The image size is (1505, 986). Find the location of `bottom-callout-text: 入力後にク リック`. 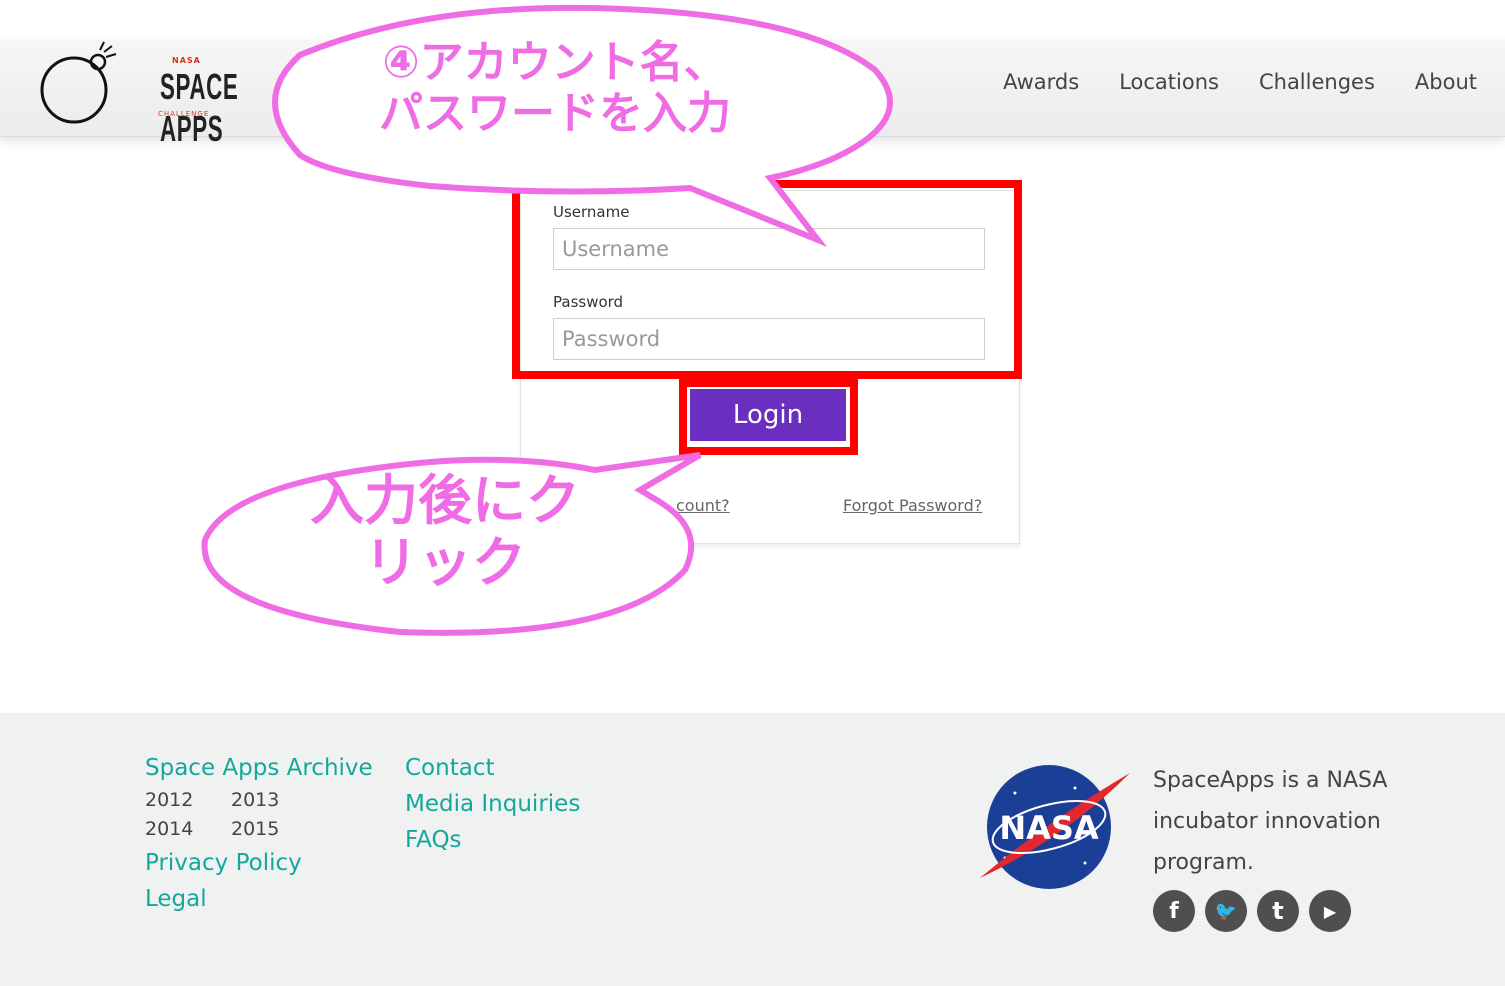

bottom-callout-text: 入力後にク リック is located at coordinates (445, 532).